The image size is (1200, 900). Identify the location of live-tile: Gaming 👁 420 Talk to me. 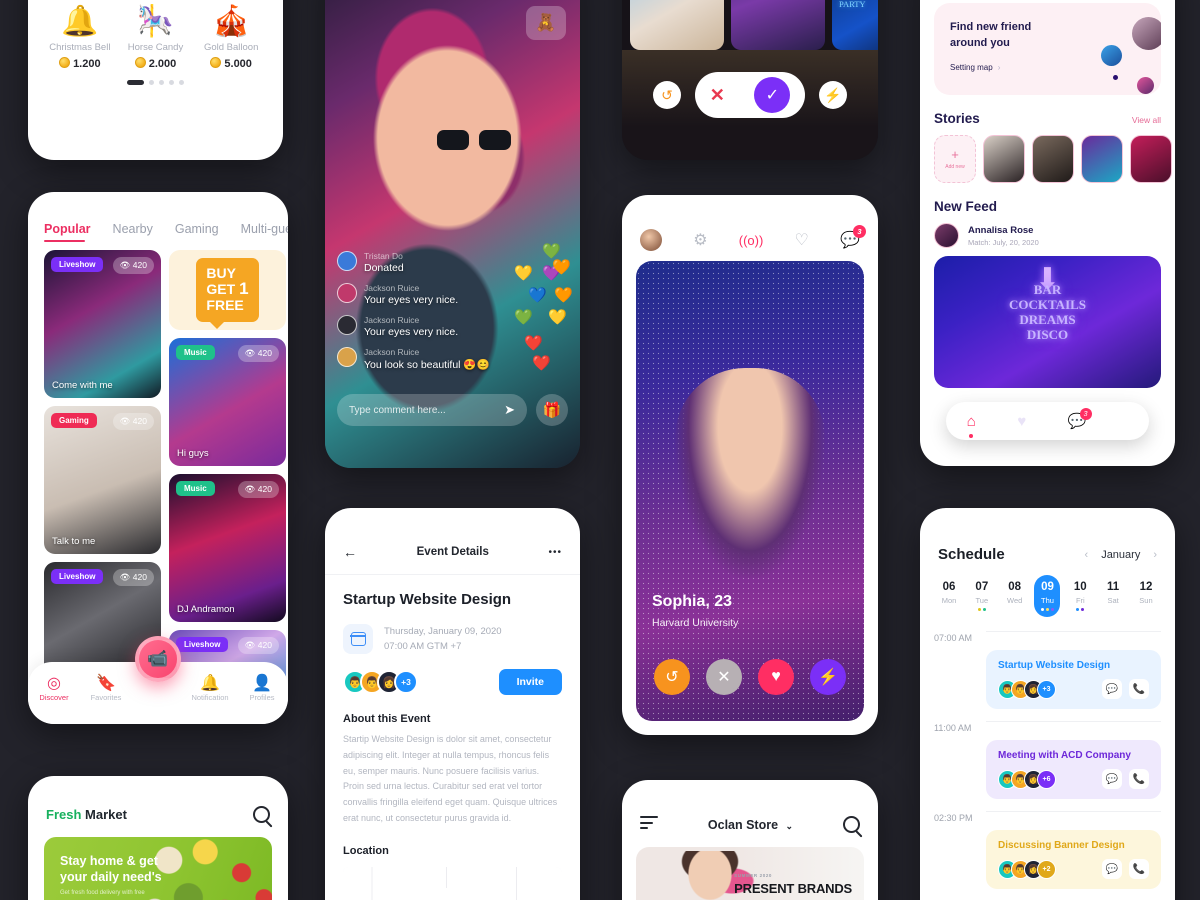
(102, 480).